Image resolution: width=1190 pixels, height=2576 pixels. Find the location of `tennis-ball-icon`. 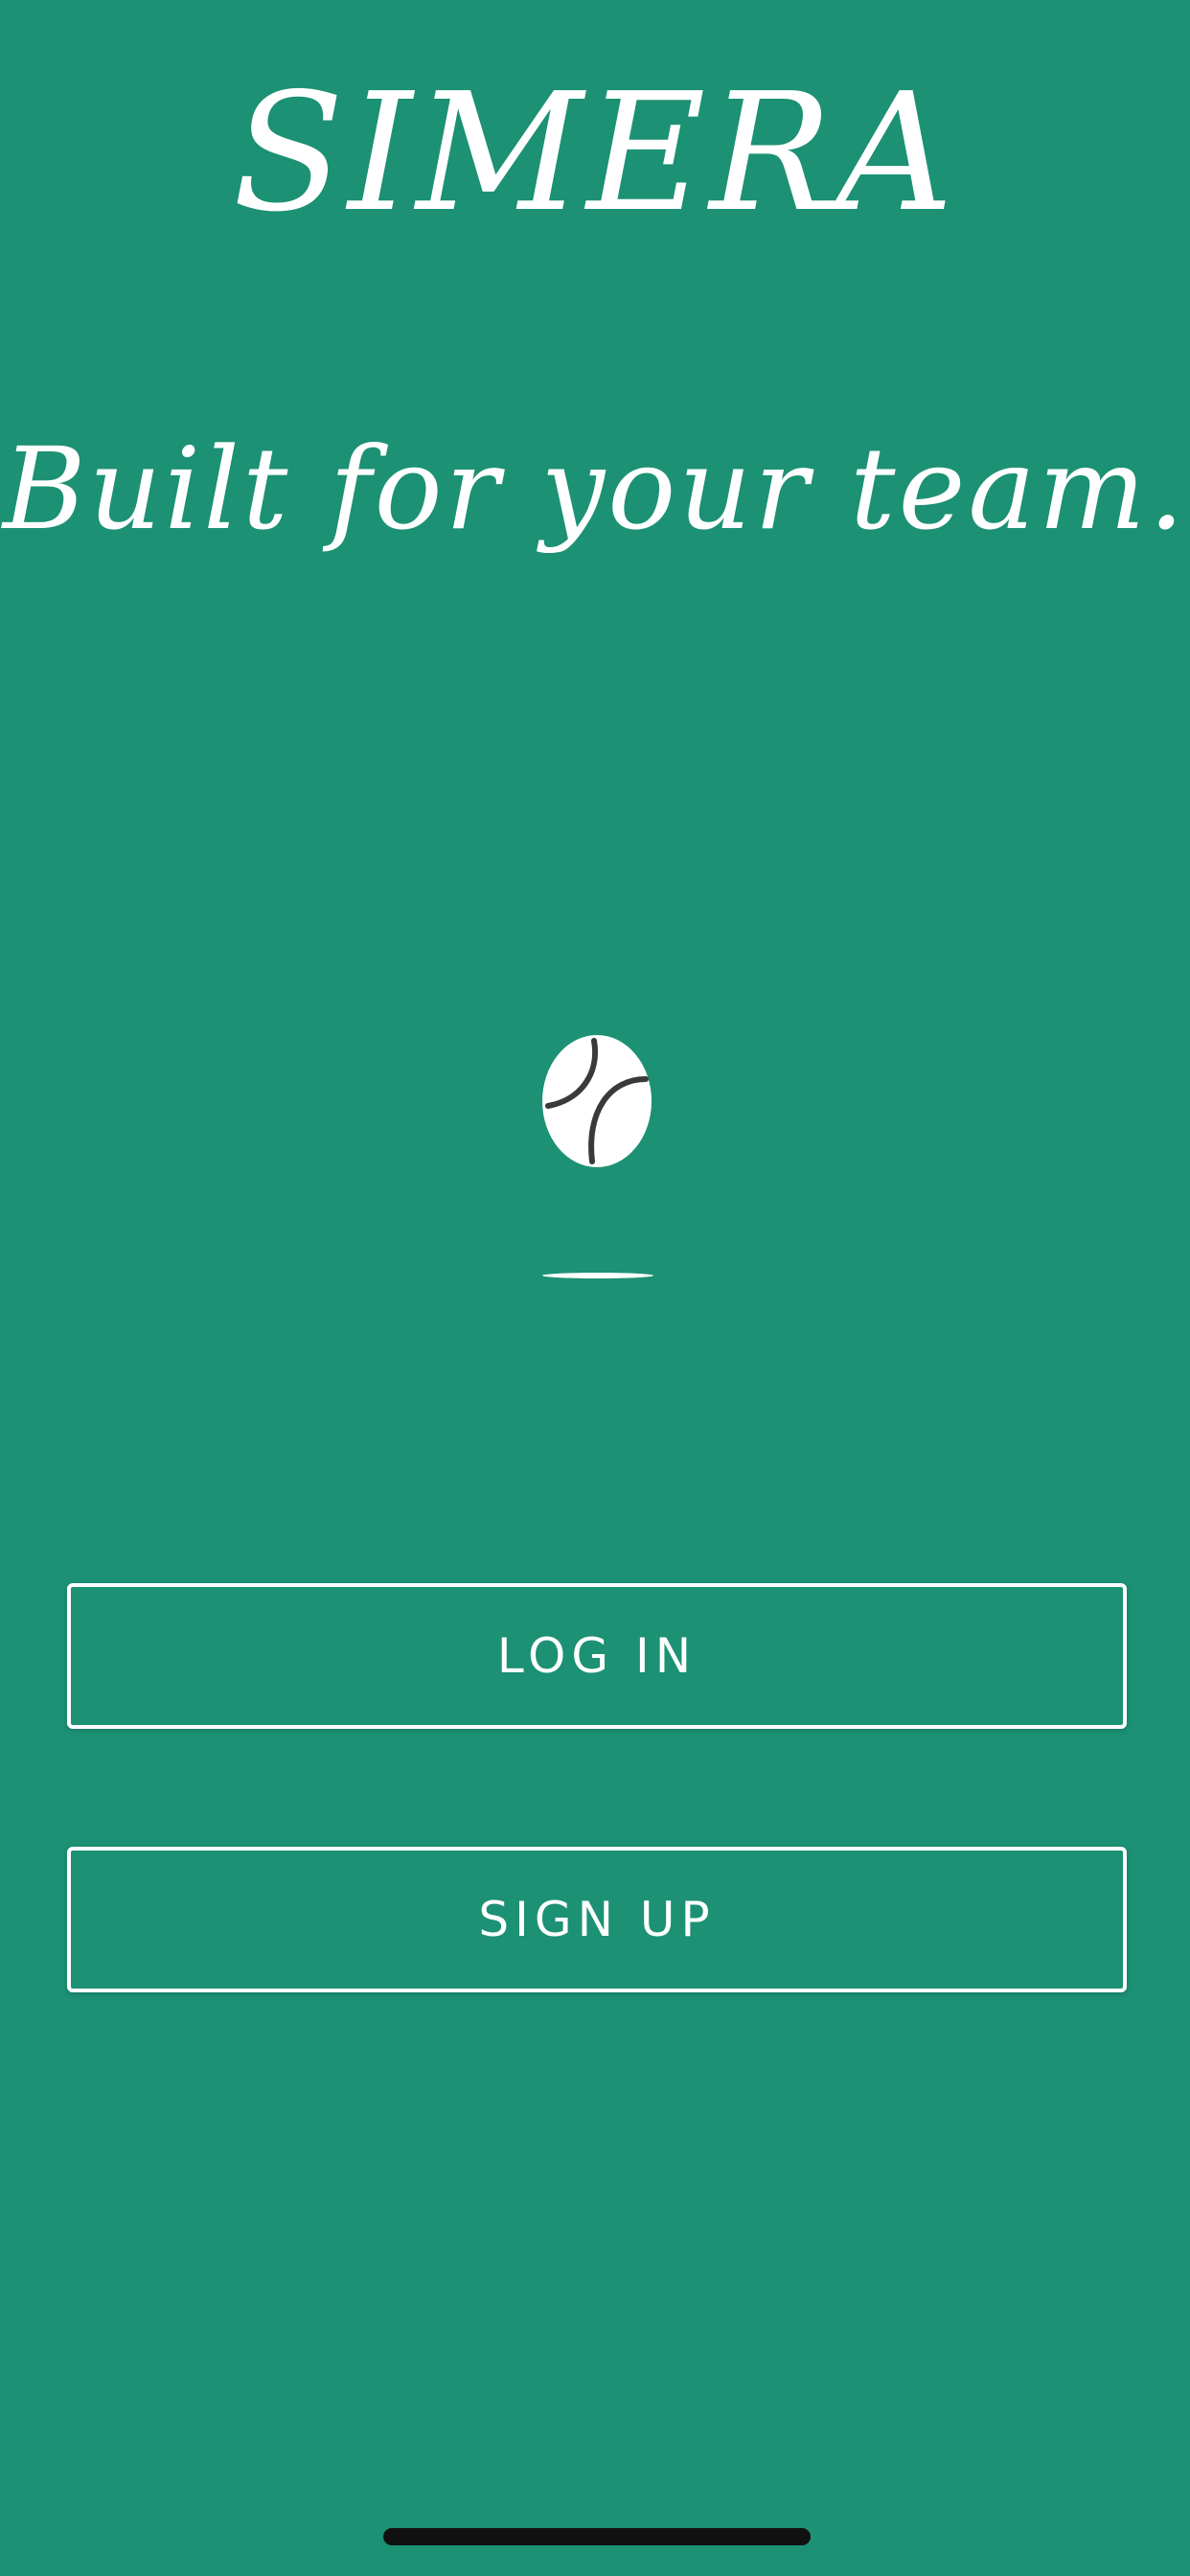

tennis-ball-icon is located at coordinates (597, 1101).